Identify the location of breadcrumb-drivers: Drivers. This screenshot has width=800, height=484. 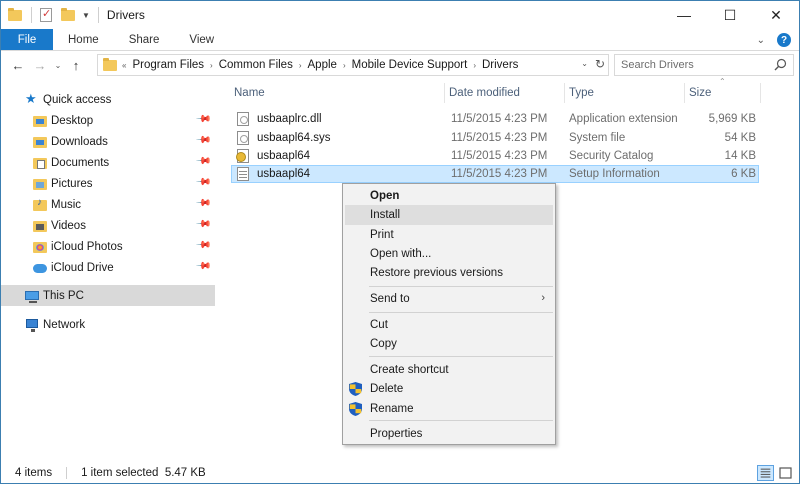
(500, 65).